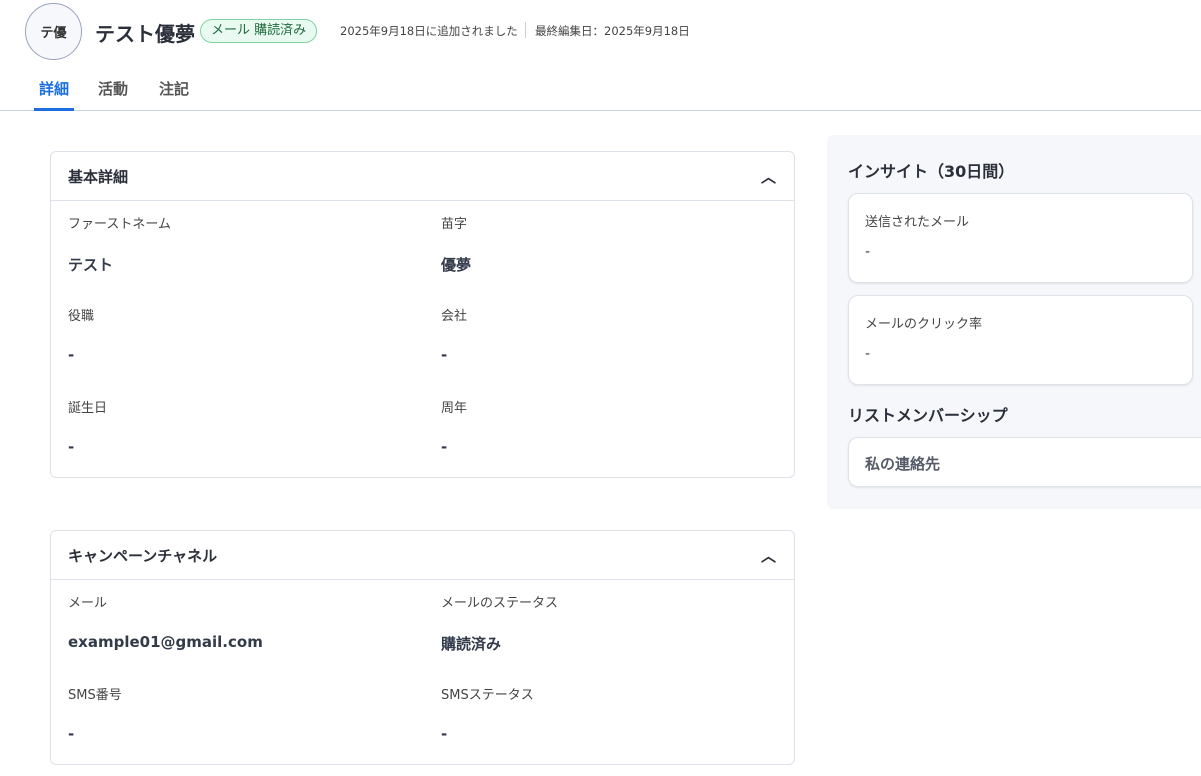 Image resolution: width=1201 pixels, height=776 pixels. I want to click on field-sms-number: SMS番号 -, so click(254, 730).